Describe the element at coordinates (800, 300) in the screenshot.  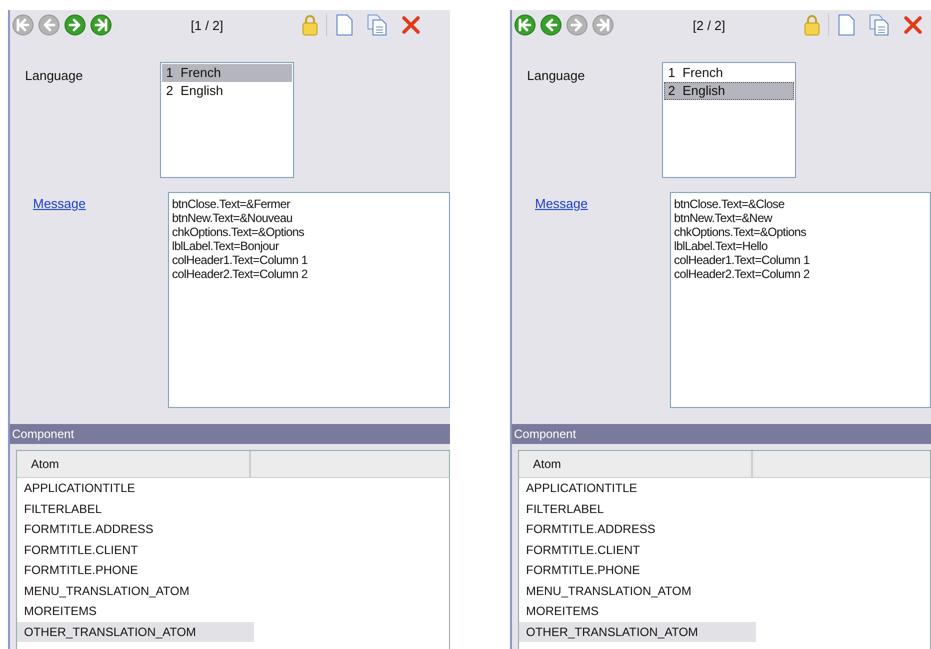
I see `message-field: btnClose.Text=&Close btnNew.Text=&New chkOptions.Text=&Options lblLabel.Text=Hello colHeader1.Text=Column 1 colHeader2.Text=Column 2` at that location.